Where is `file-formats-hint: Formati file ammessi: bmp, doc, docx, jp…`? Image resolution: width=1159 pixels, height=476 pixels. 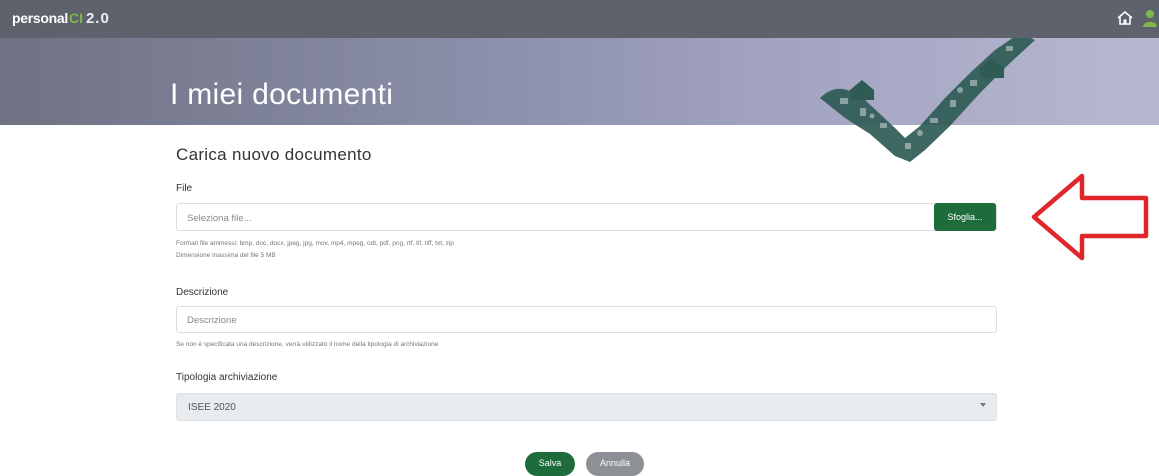
file-formats-hint: Formati file ammessi: bmp, doc, docx, jp… is located at coordinates (315, 243).